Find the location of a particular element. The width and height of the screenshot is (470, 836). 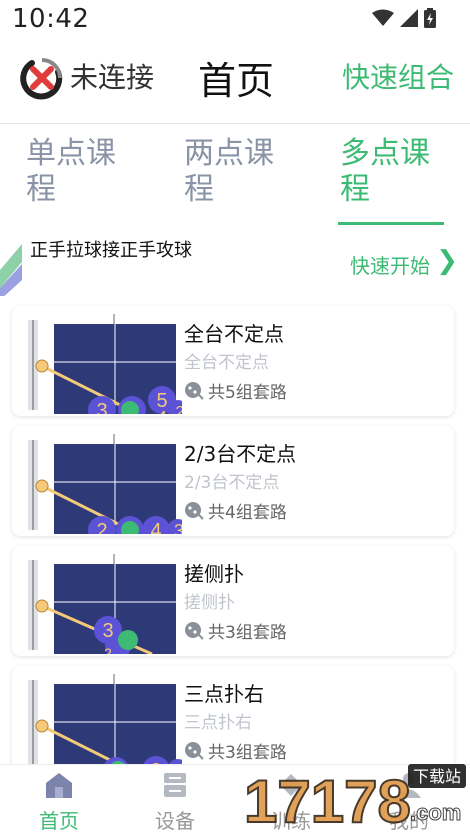

battery-icon is located at coordinates (430, 18).